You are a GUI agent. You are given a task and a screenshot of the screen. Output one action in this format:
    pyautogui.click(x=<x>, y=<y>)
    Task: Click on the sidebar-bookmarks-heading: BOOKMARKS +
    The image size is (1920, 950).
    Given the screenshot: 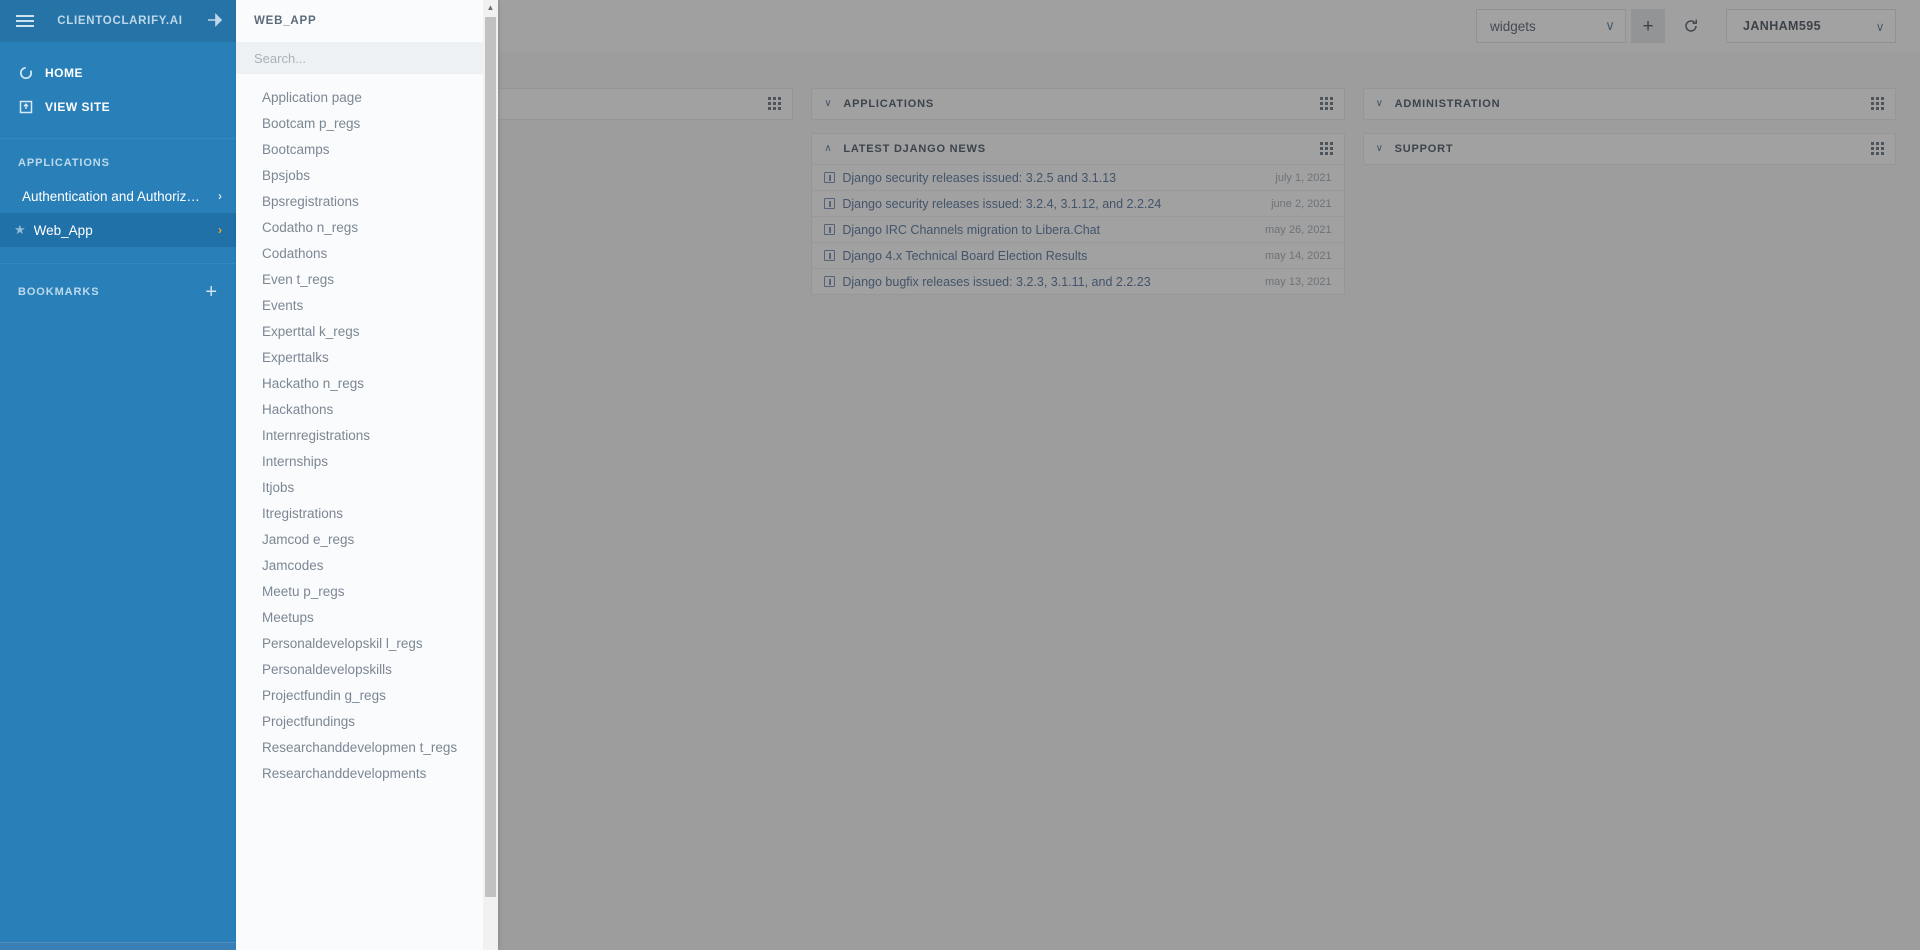 What is the action you would take?
    pyautogui.click(x=118, y=288)
    